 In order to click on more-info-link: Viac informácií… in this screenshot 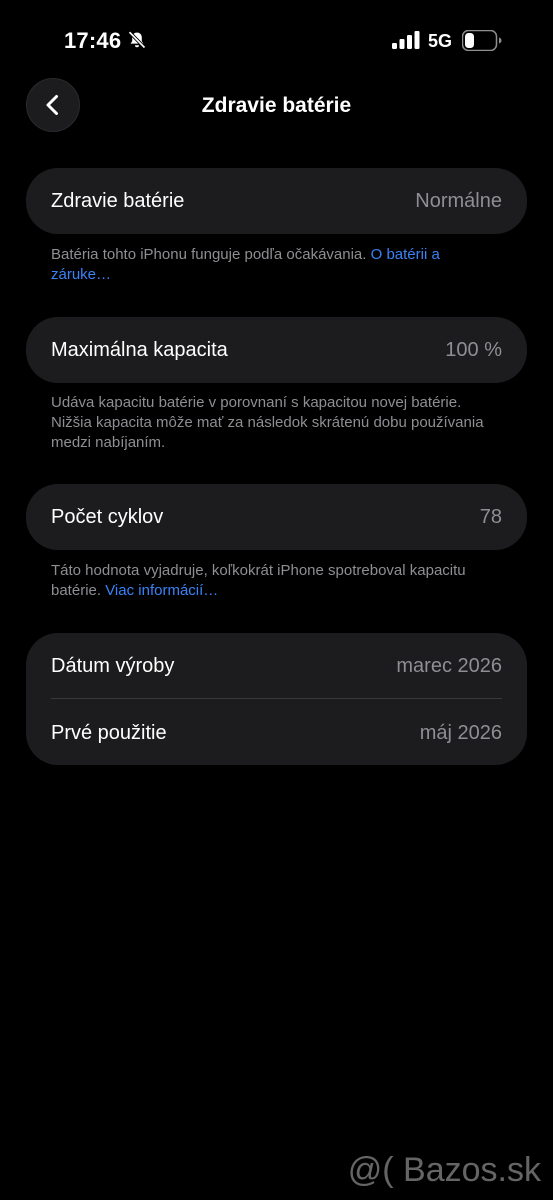, I will do `click(161, 590)`.